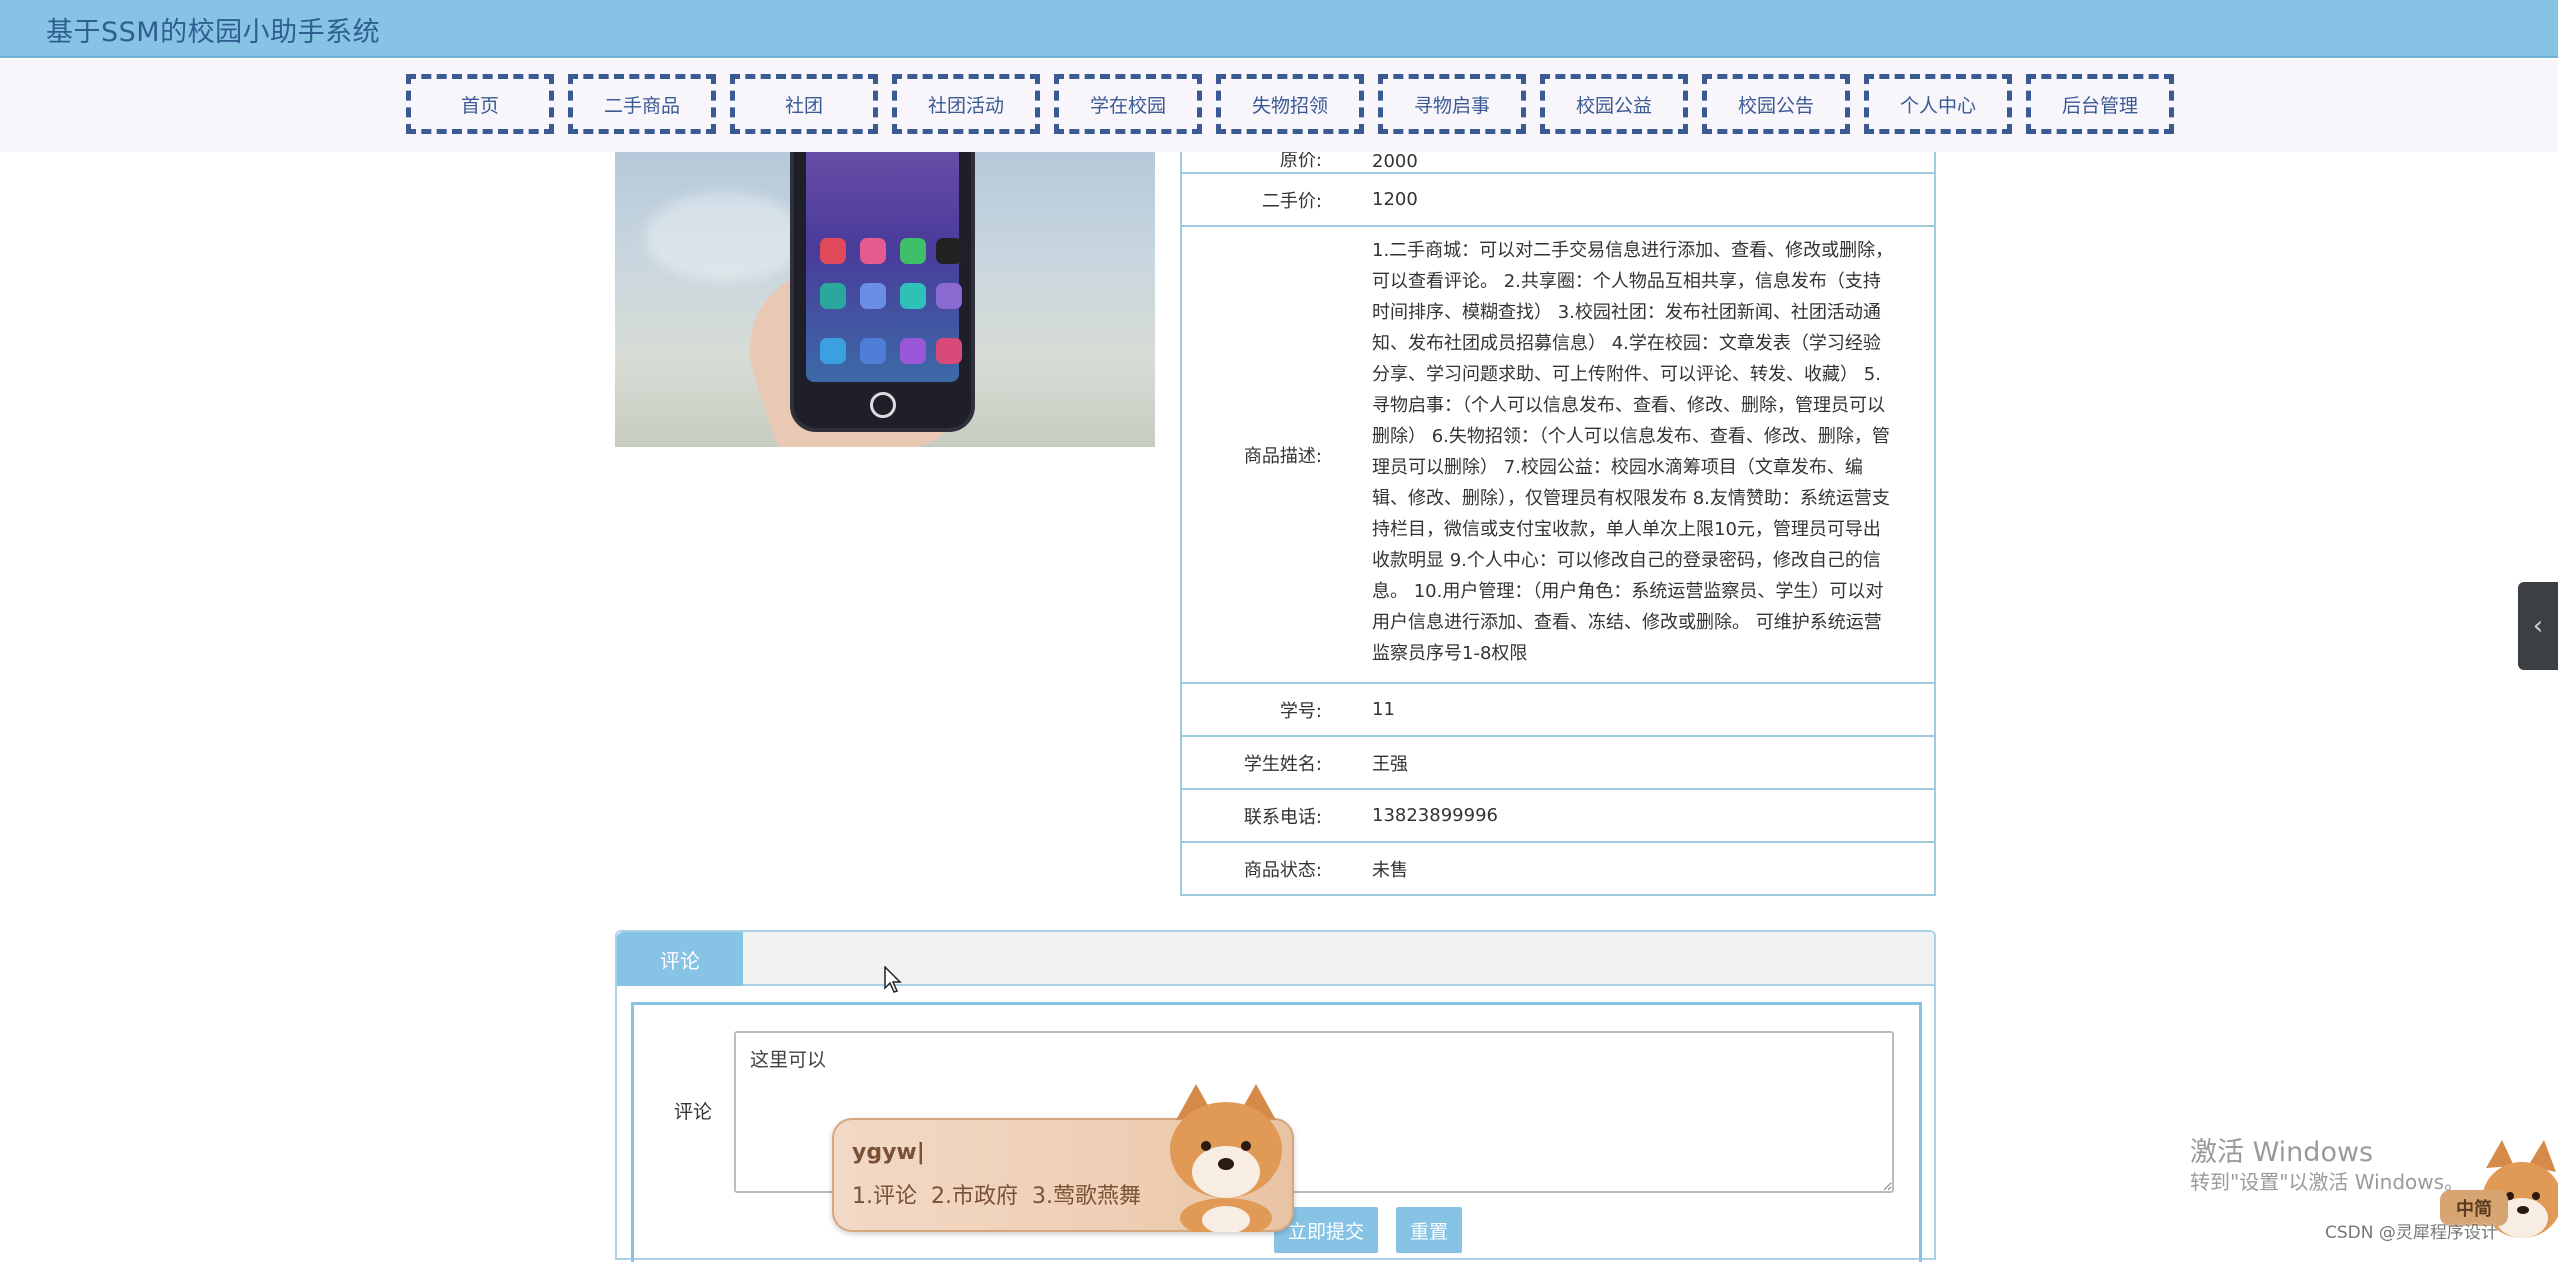 Image resolution: width=2558 pixels, height=1262 pixels. Describe the element at coordinates (1435, 815) in the screenshot. I see `detail-value: 13823899996` at that location.